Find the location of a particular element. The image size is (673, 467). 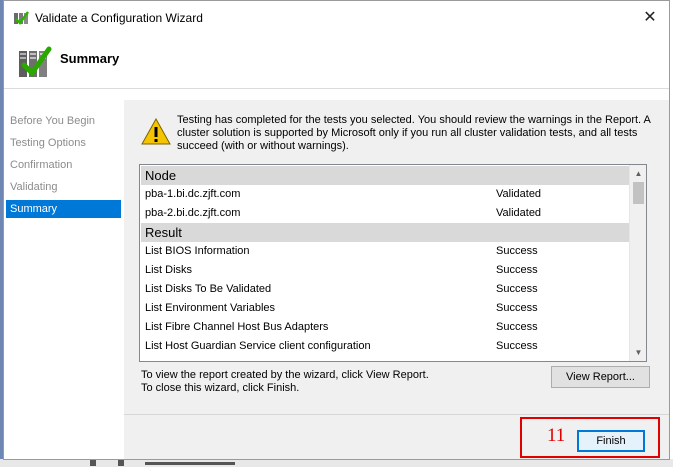

node-name: pba-2.bi.dc.zjft.com is located at coordinates (193, 213).